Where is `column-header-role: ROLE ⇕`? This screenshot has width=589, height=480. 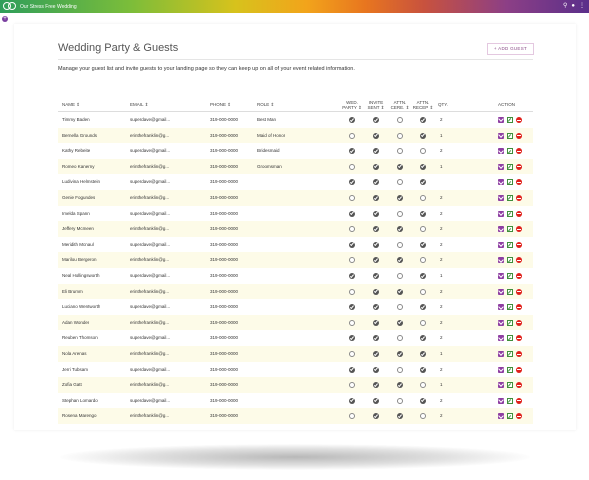 column-header-role: ROLE ⇕ is located at coordinates (265, 104).